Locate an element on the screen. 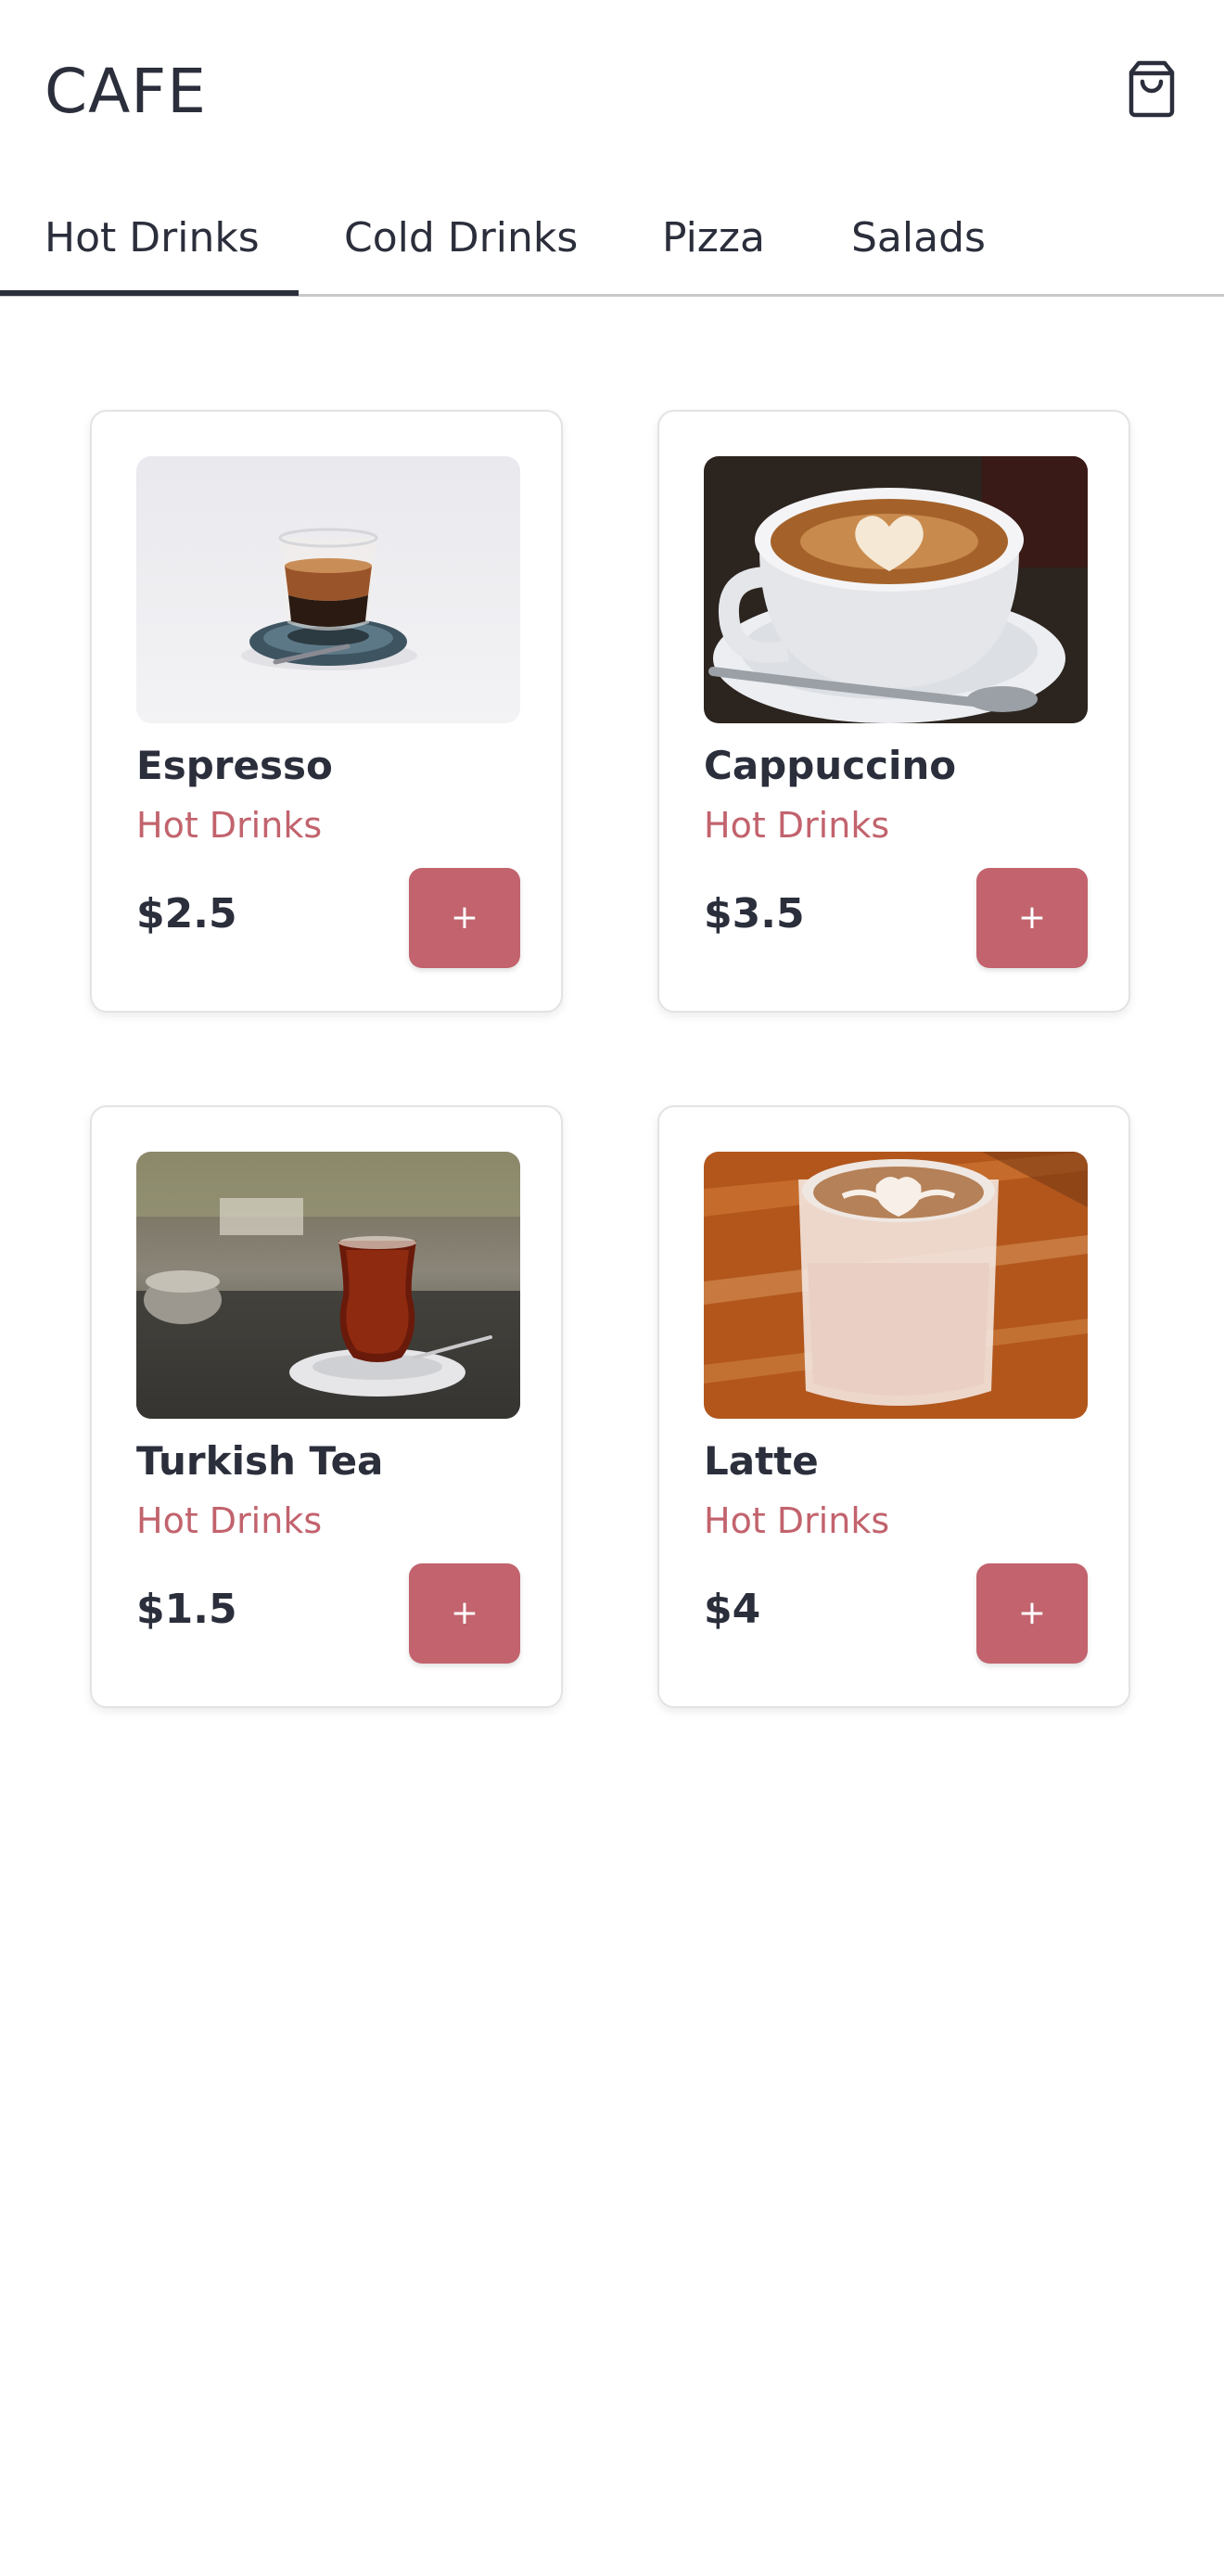 This screenshot has width=1224, height=2576. product-card: Espresso Hot Drinks $2.5 + is located at coordinates (326, 712).